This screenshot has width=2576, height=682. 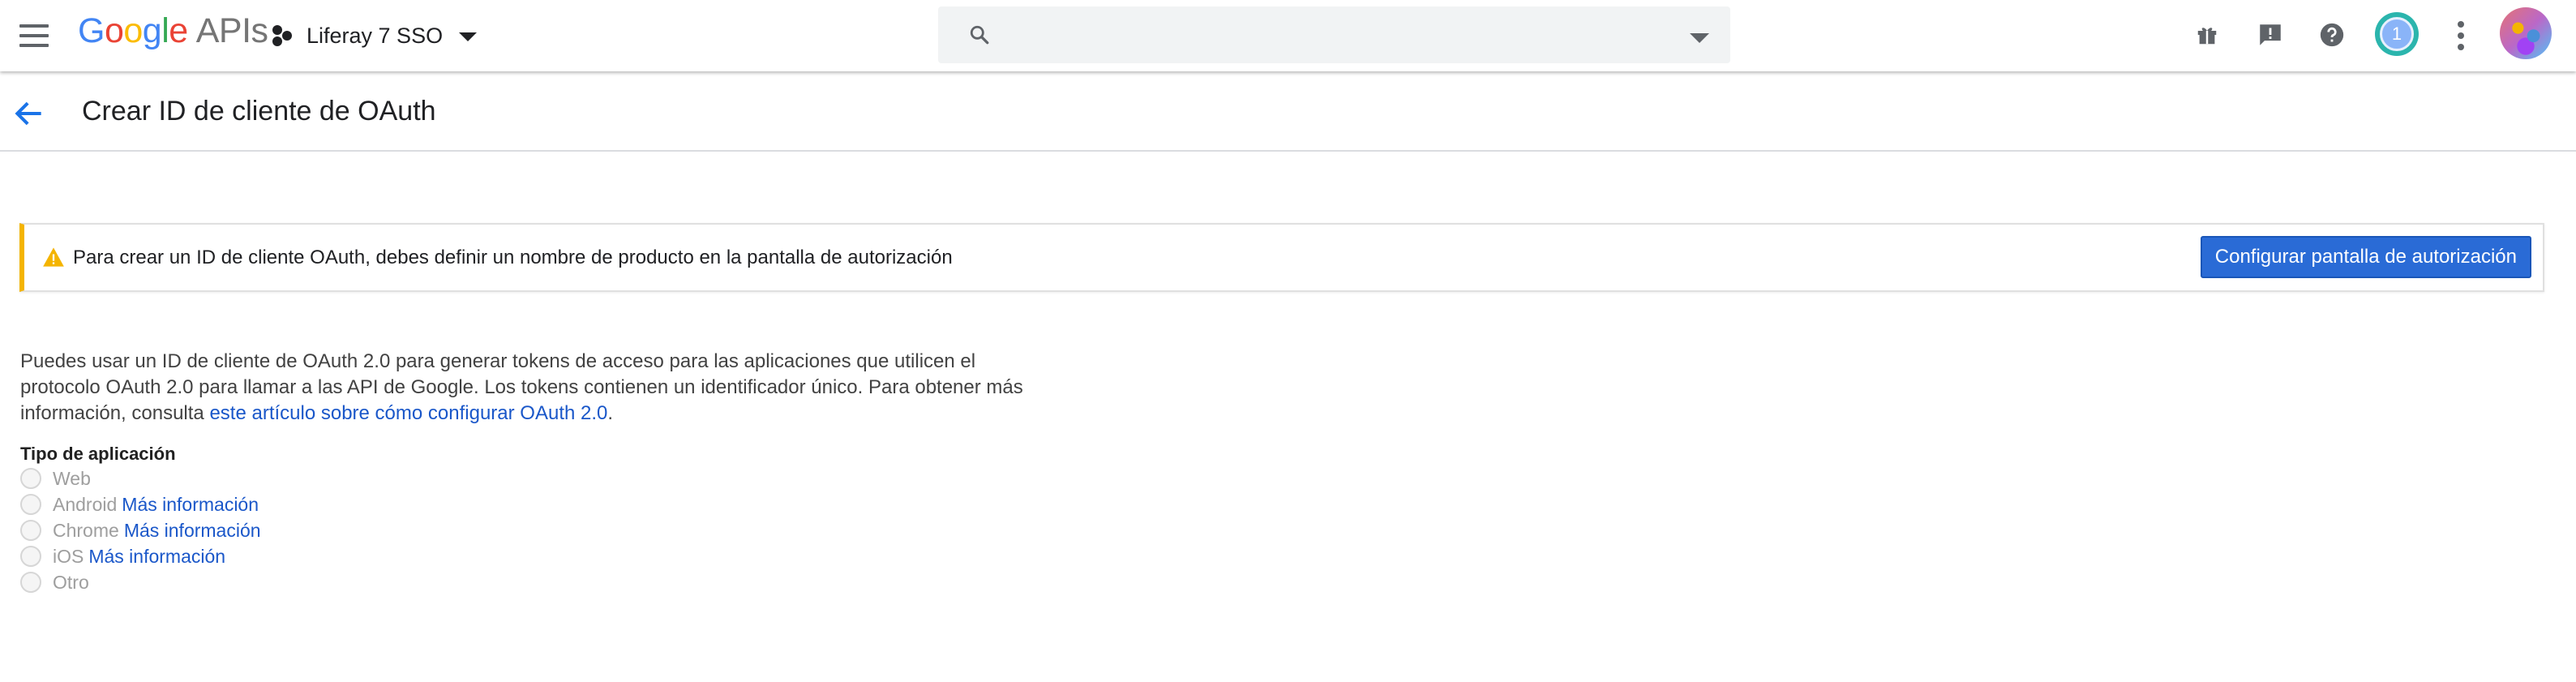 I want to click on search-icon, so click(x=979, y=35).